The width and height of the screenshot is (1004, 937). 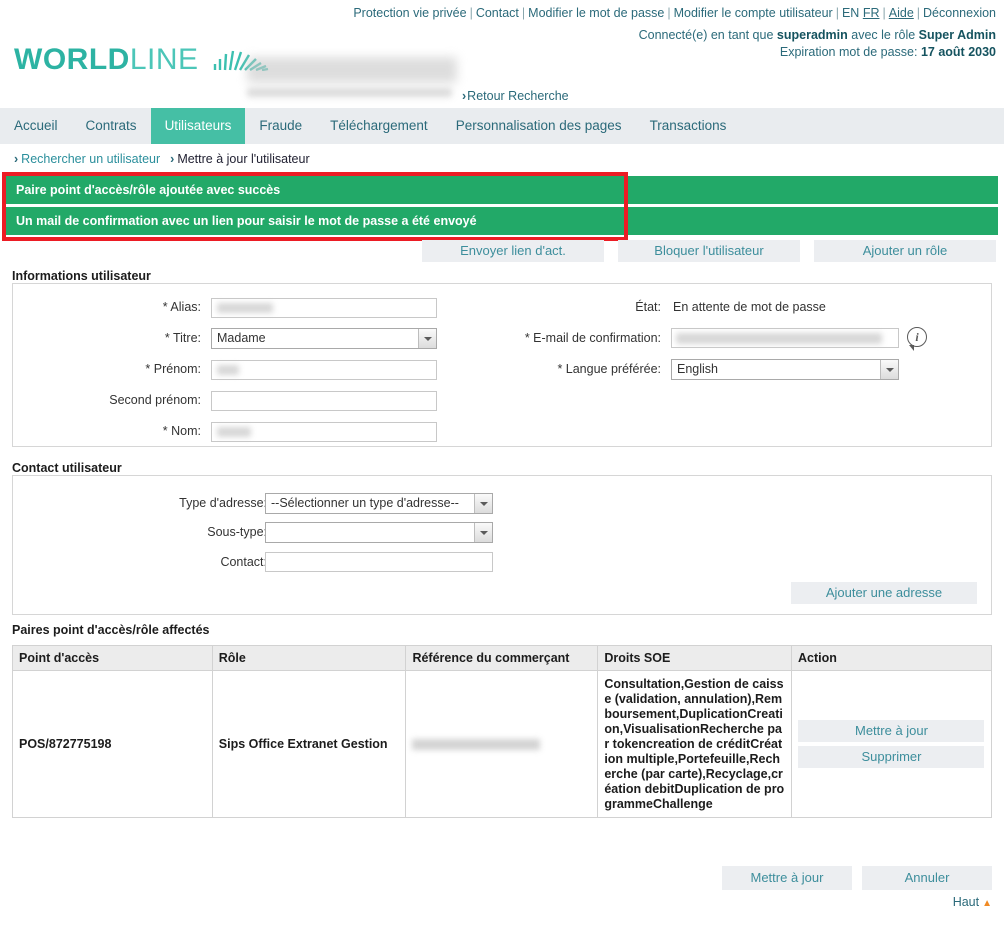 I want to click on back-to-top-label: Haut, so click(x=966, y=902).